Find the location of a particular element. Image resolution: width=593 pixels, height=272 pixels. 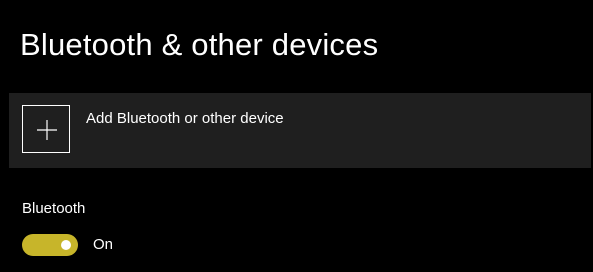

bluetooth-toggle-state: On is located at coordinates (103, 244).